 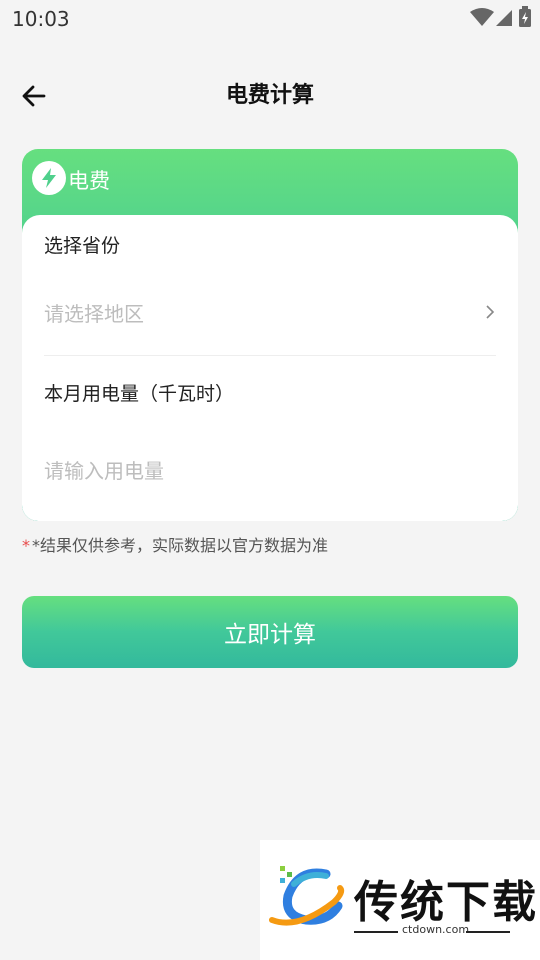 I want to click on watermark-line-left, so click(x=376, y=932).